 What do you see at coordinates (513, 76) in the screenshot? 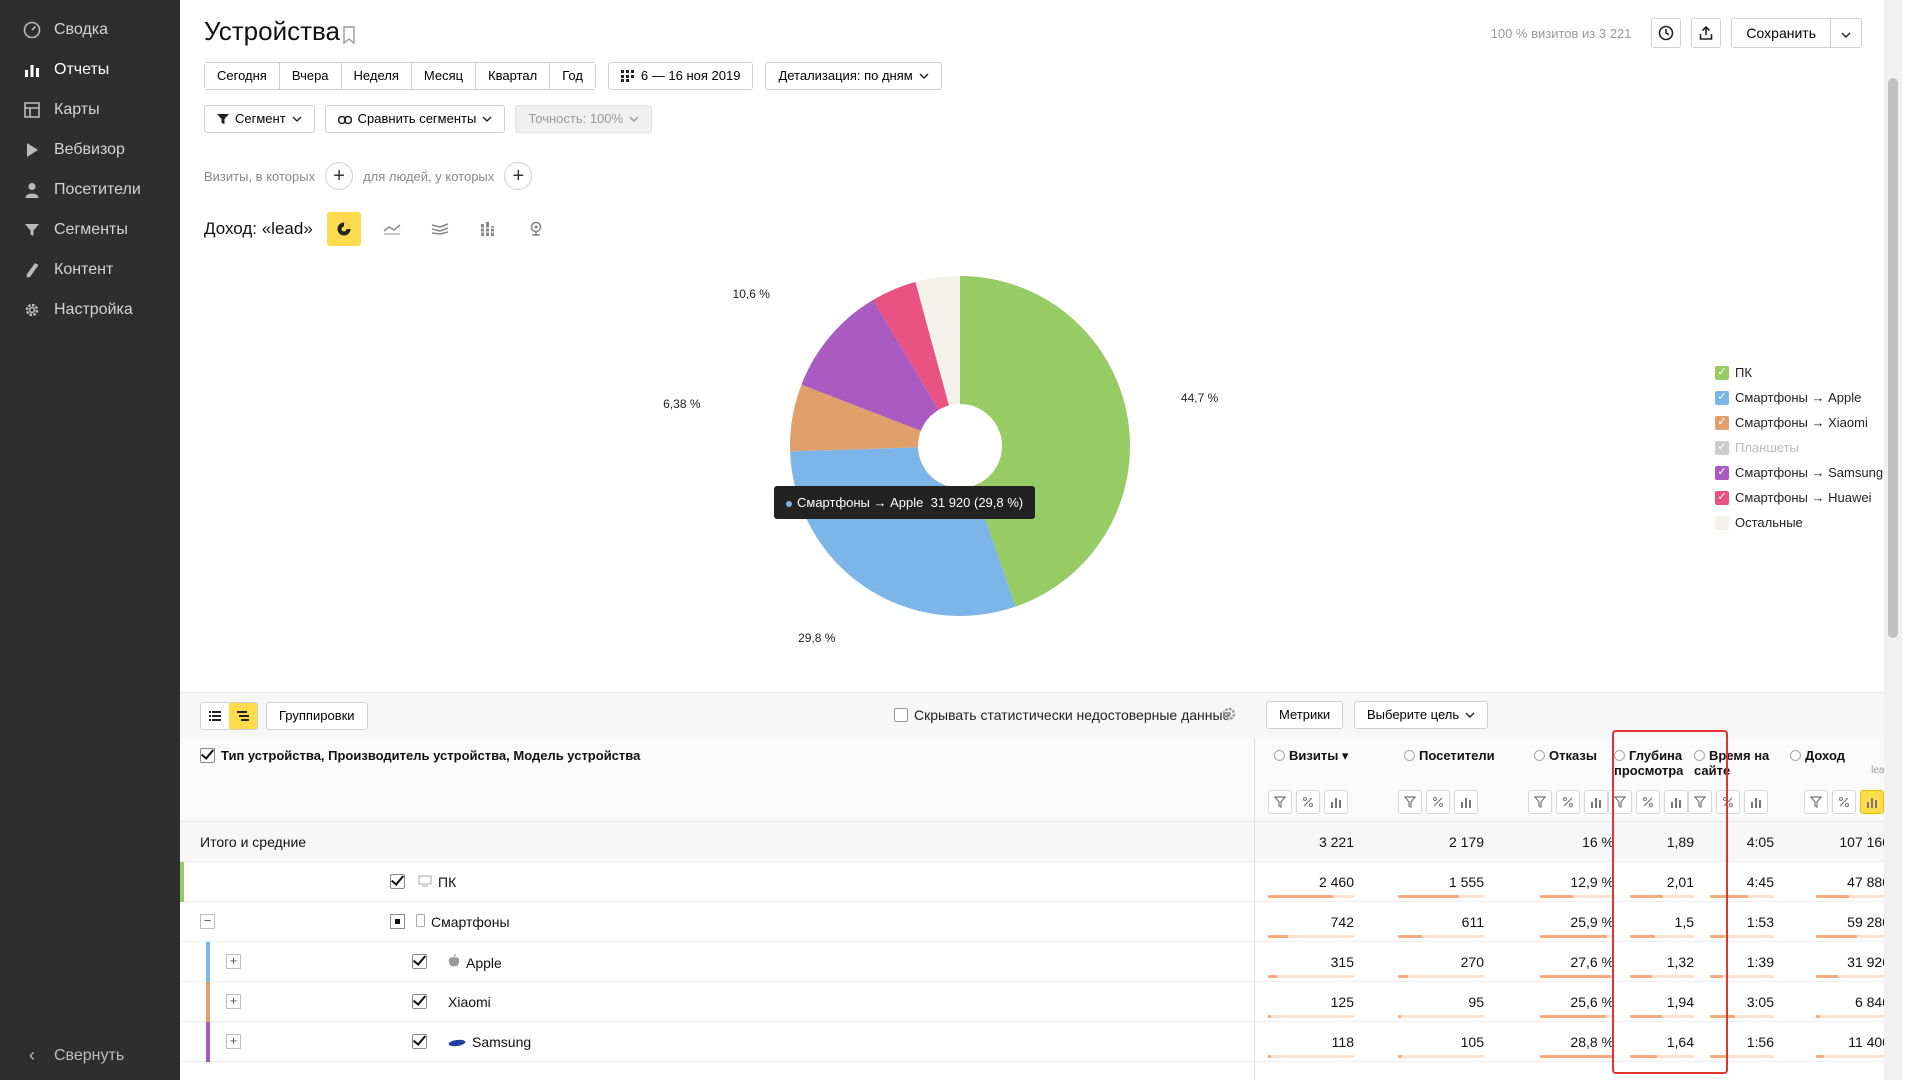
I see `period-quarter: Квартал` at bounding box center [513, 76].